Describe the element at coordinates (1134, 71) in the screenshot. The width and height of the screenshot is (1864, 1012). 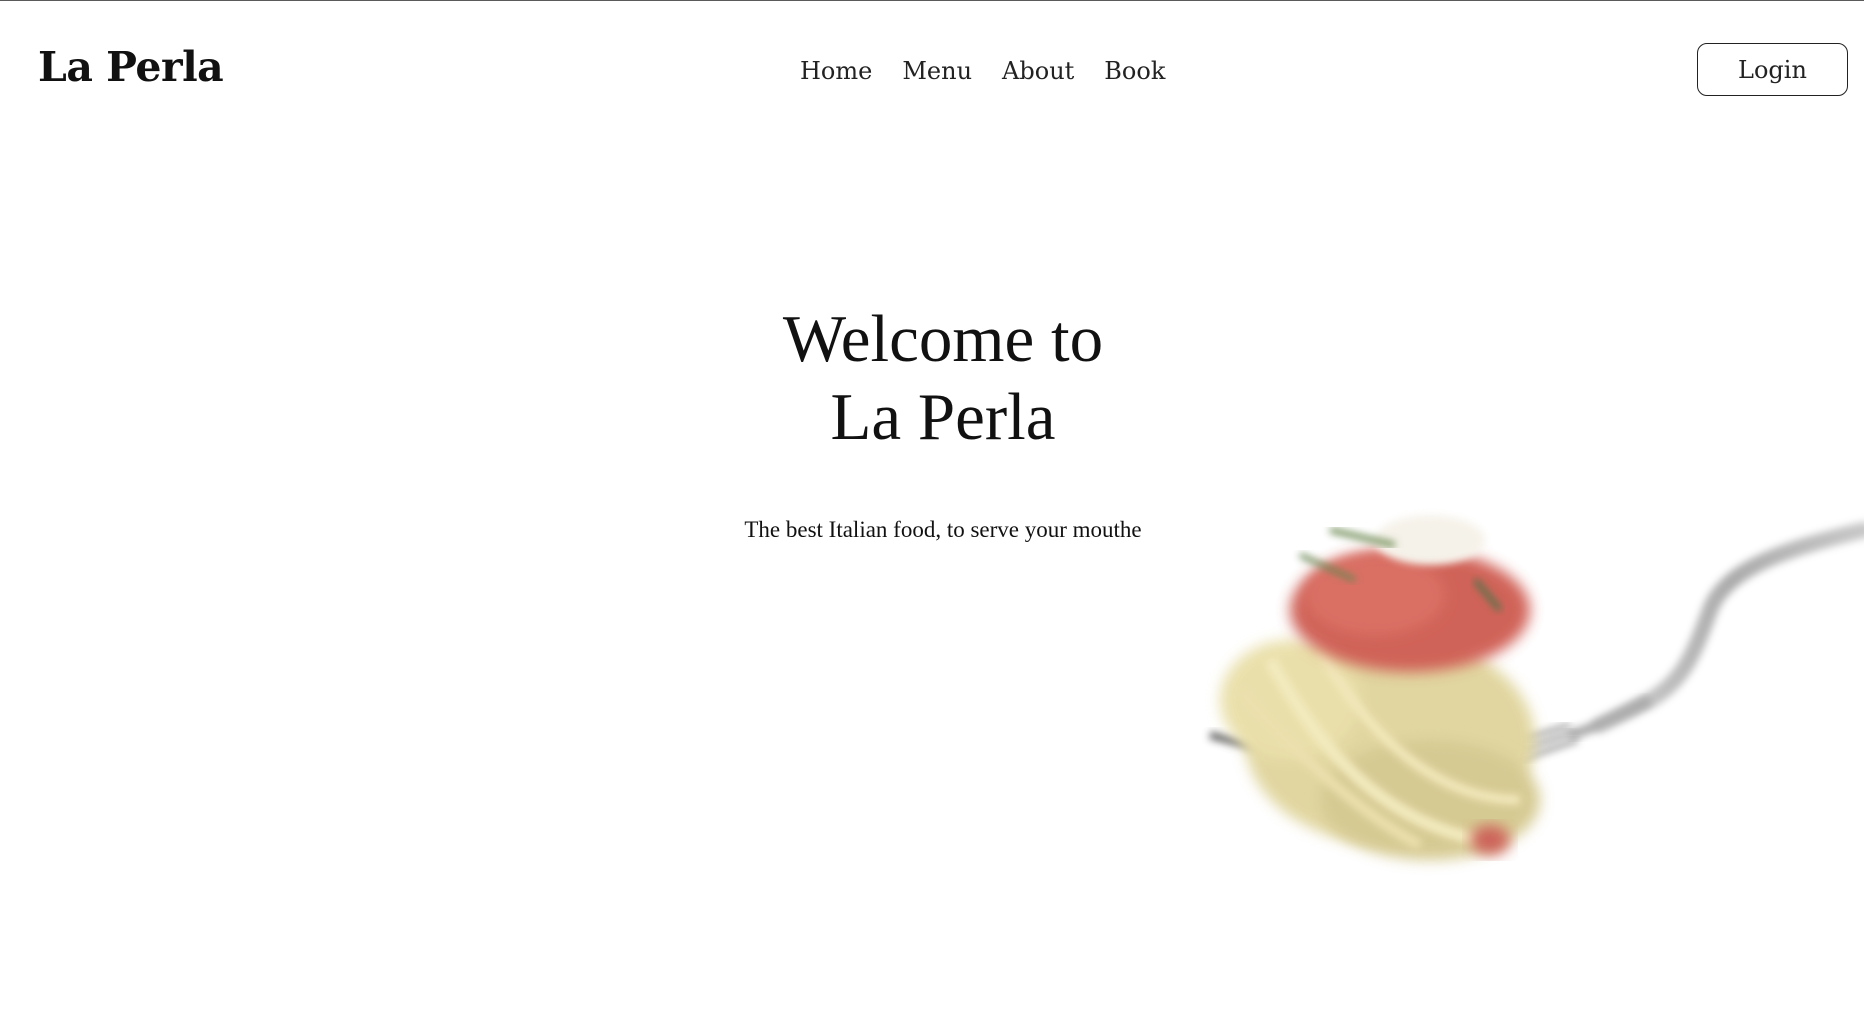
I see `nav-link-book: Book` at that location.